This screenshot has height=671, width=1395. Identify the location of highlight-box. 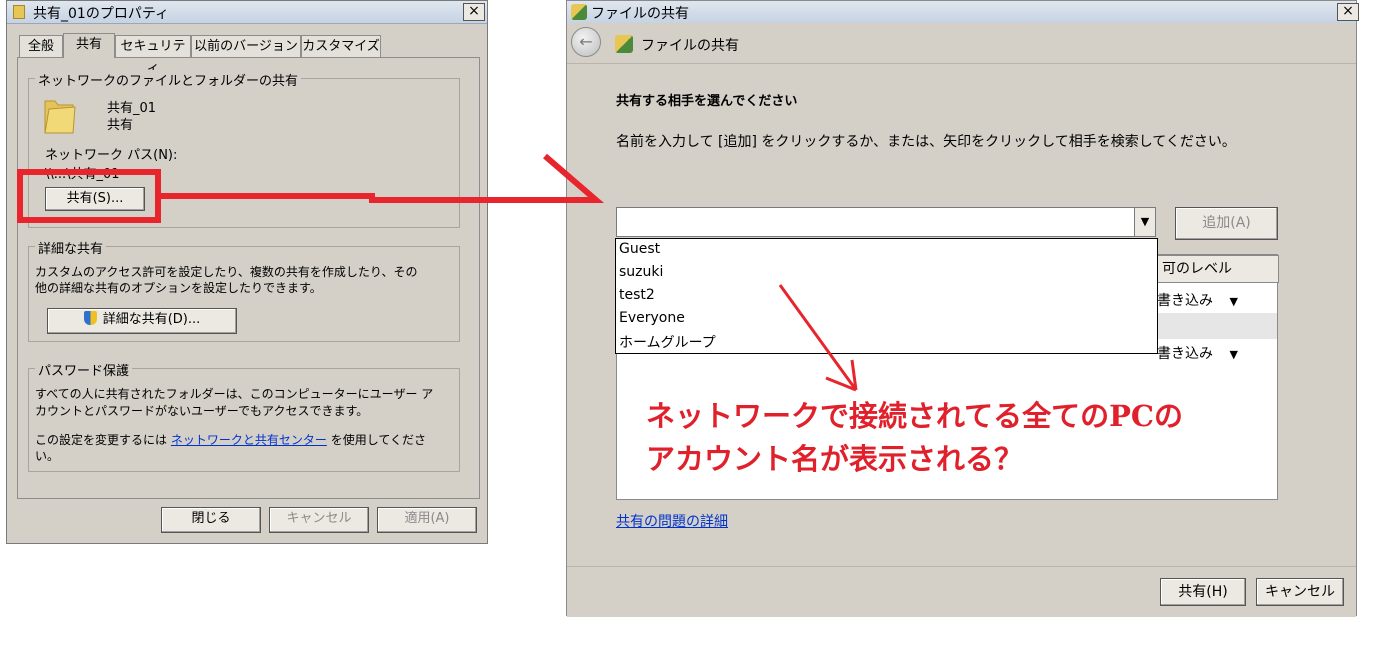
(89, 196).